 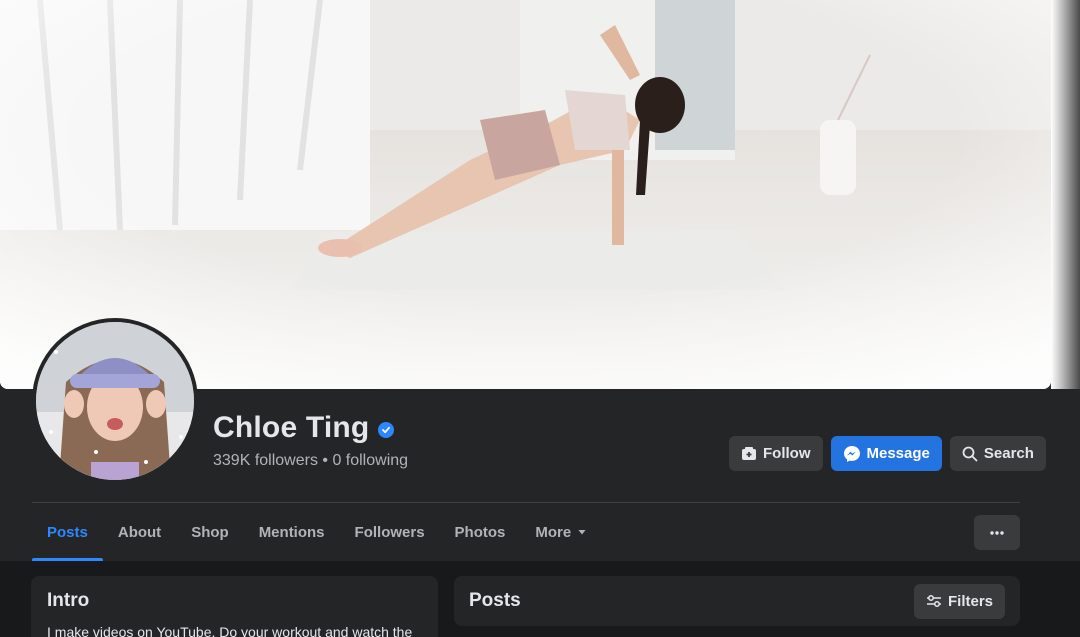 I want to click on tab-photos: Photos, so click(x=480, y=532).